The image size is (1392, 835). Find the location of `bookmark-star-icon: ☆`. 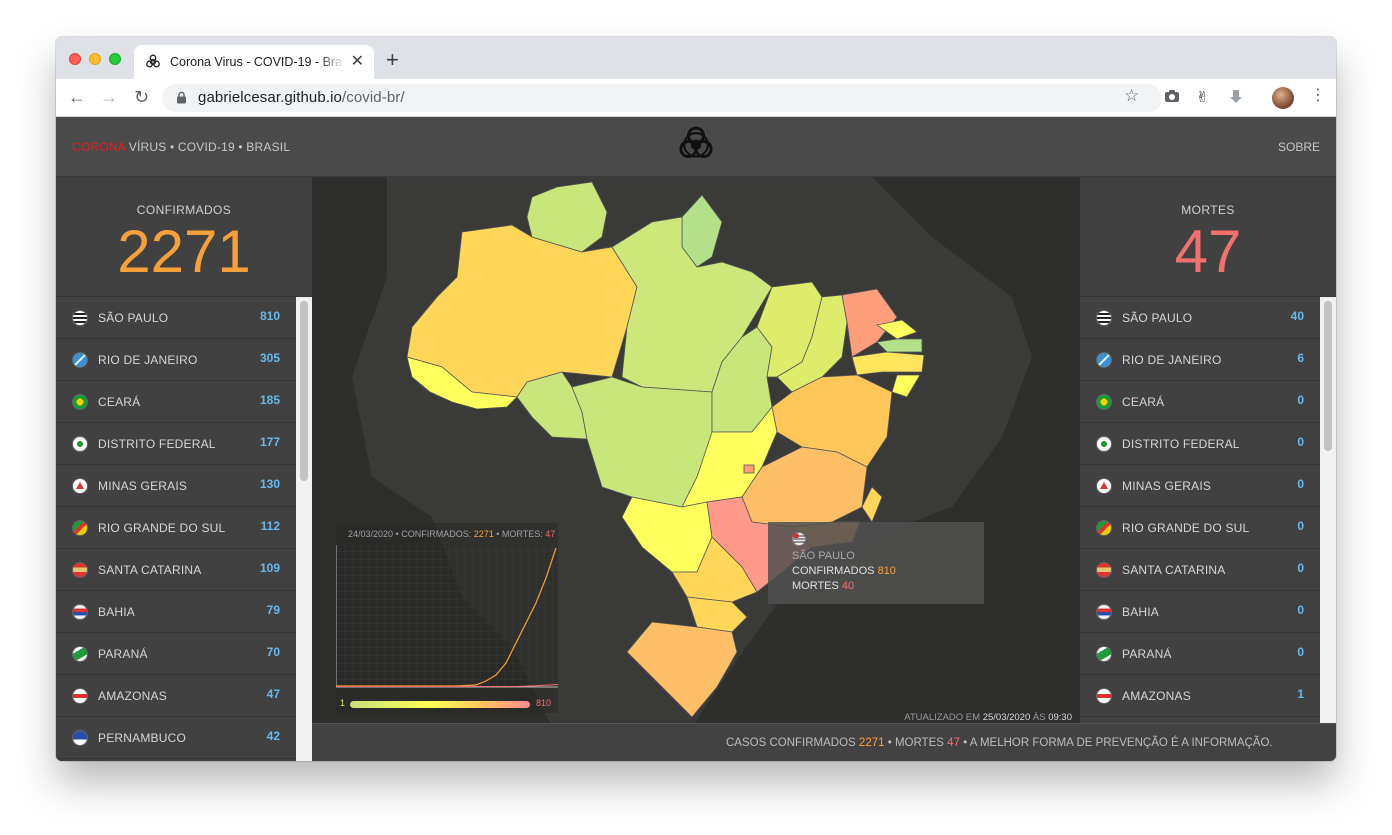

bookmark-star-icon: ☆ is located at coordinates (1131, 96).